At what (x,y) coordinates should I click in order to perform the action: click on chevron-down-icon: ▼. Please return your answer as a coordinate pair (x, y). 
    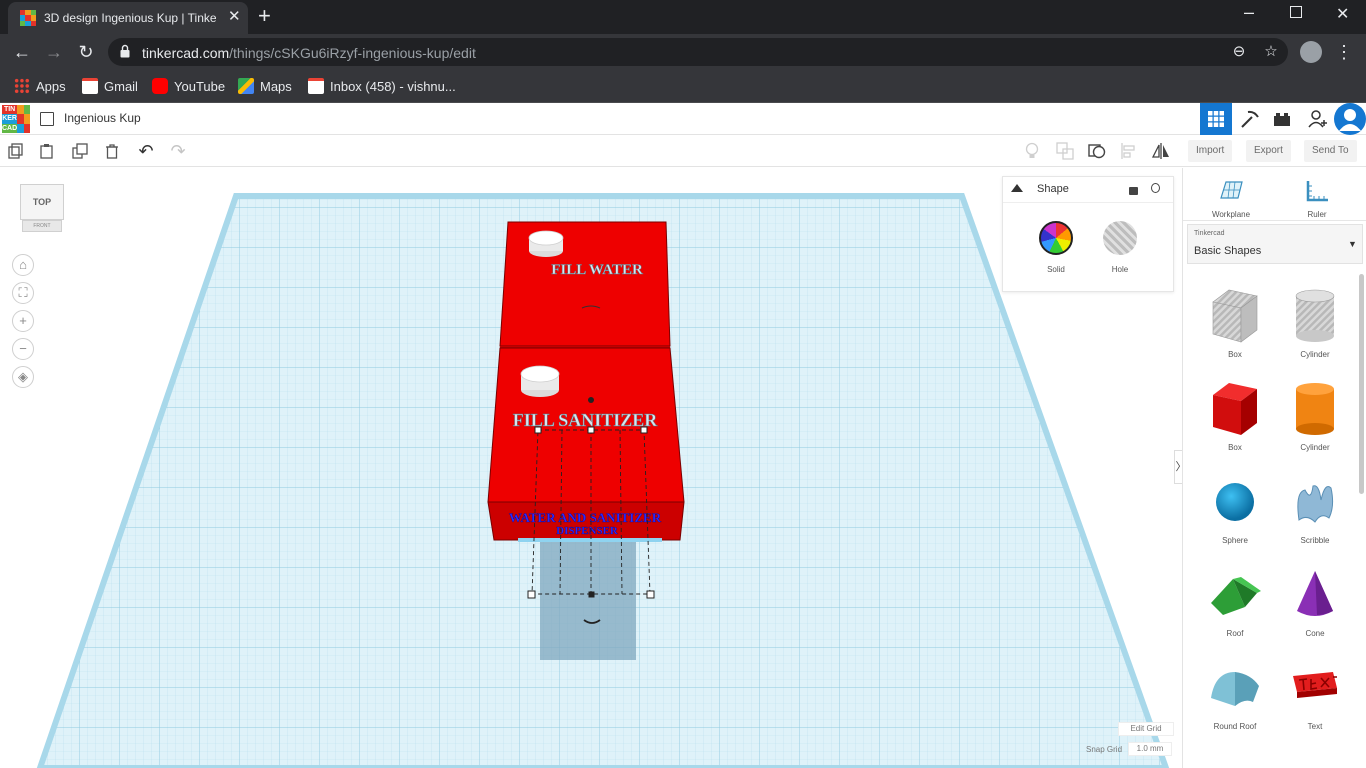
    Looking at the image, I should click on (1352, 244).